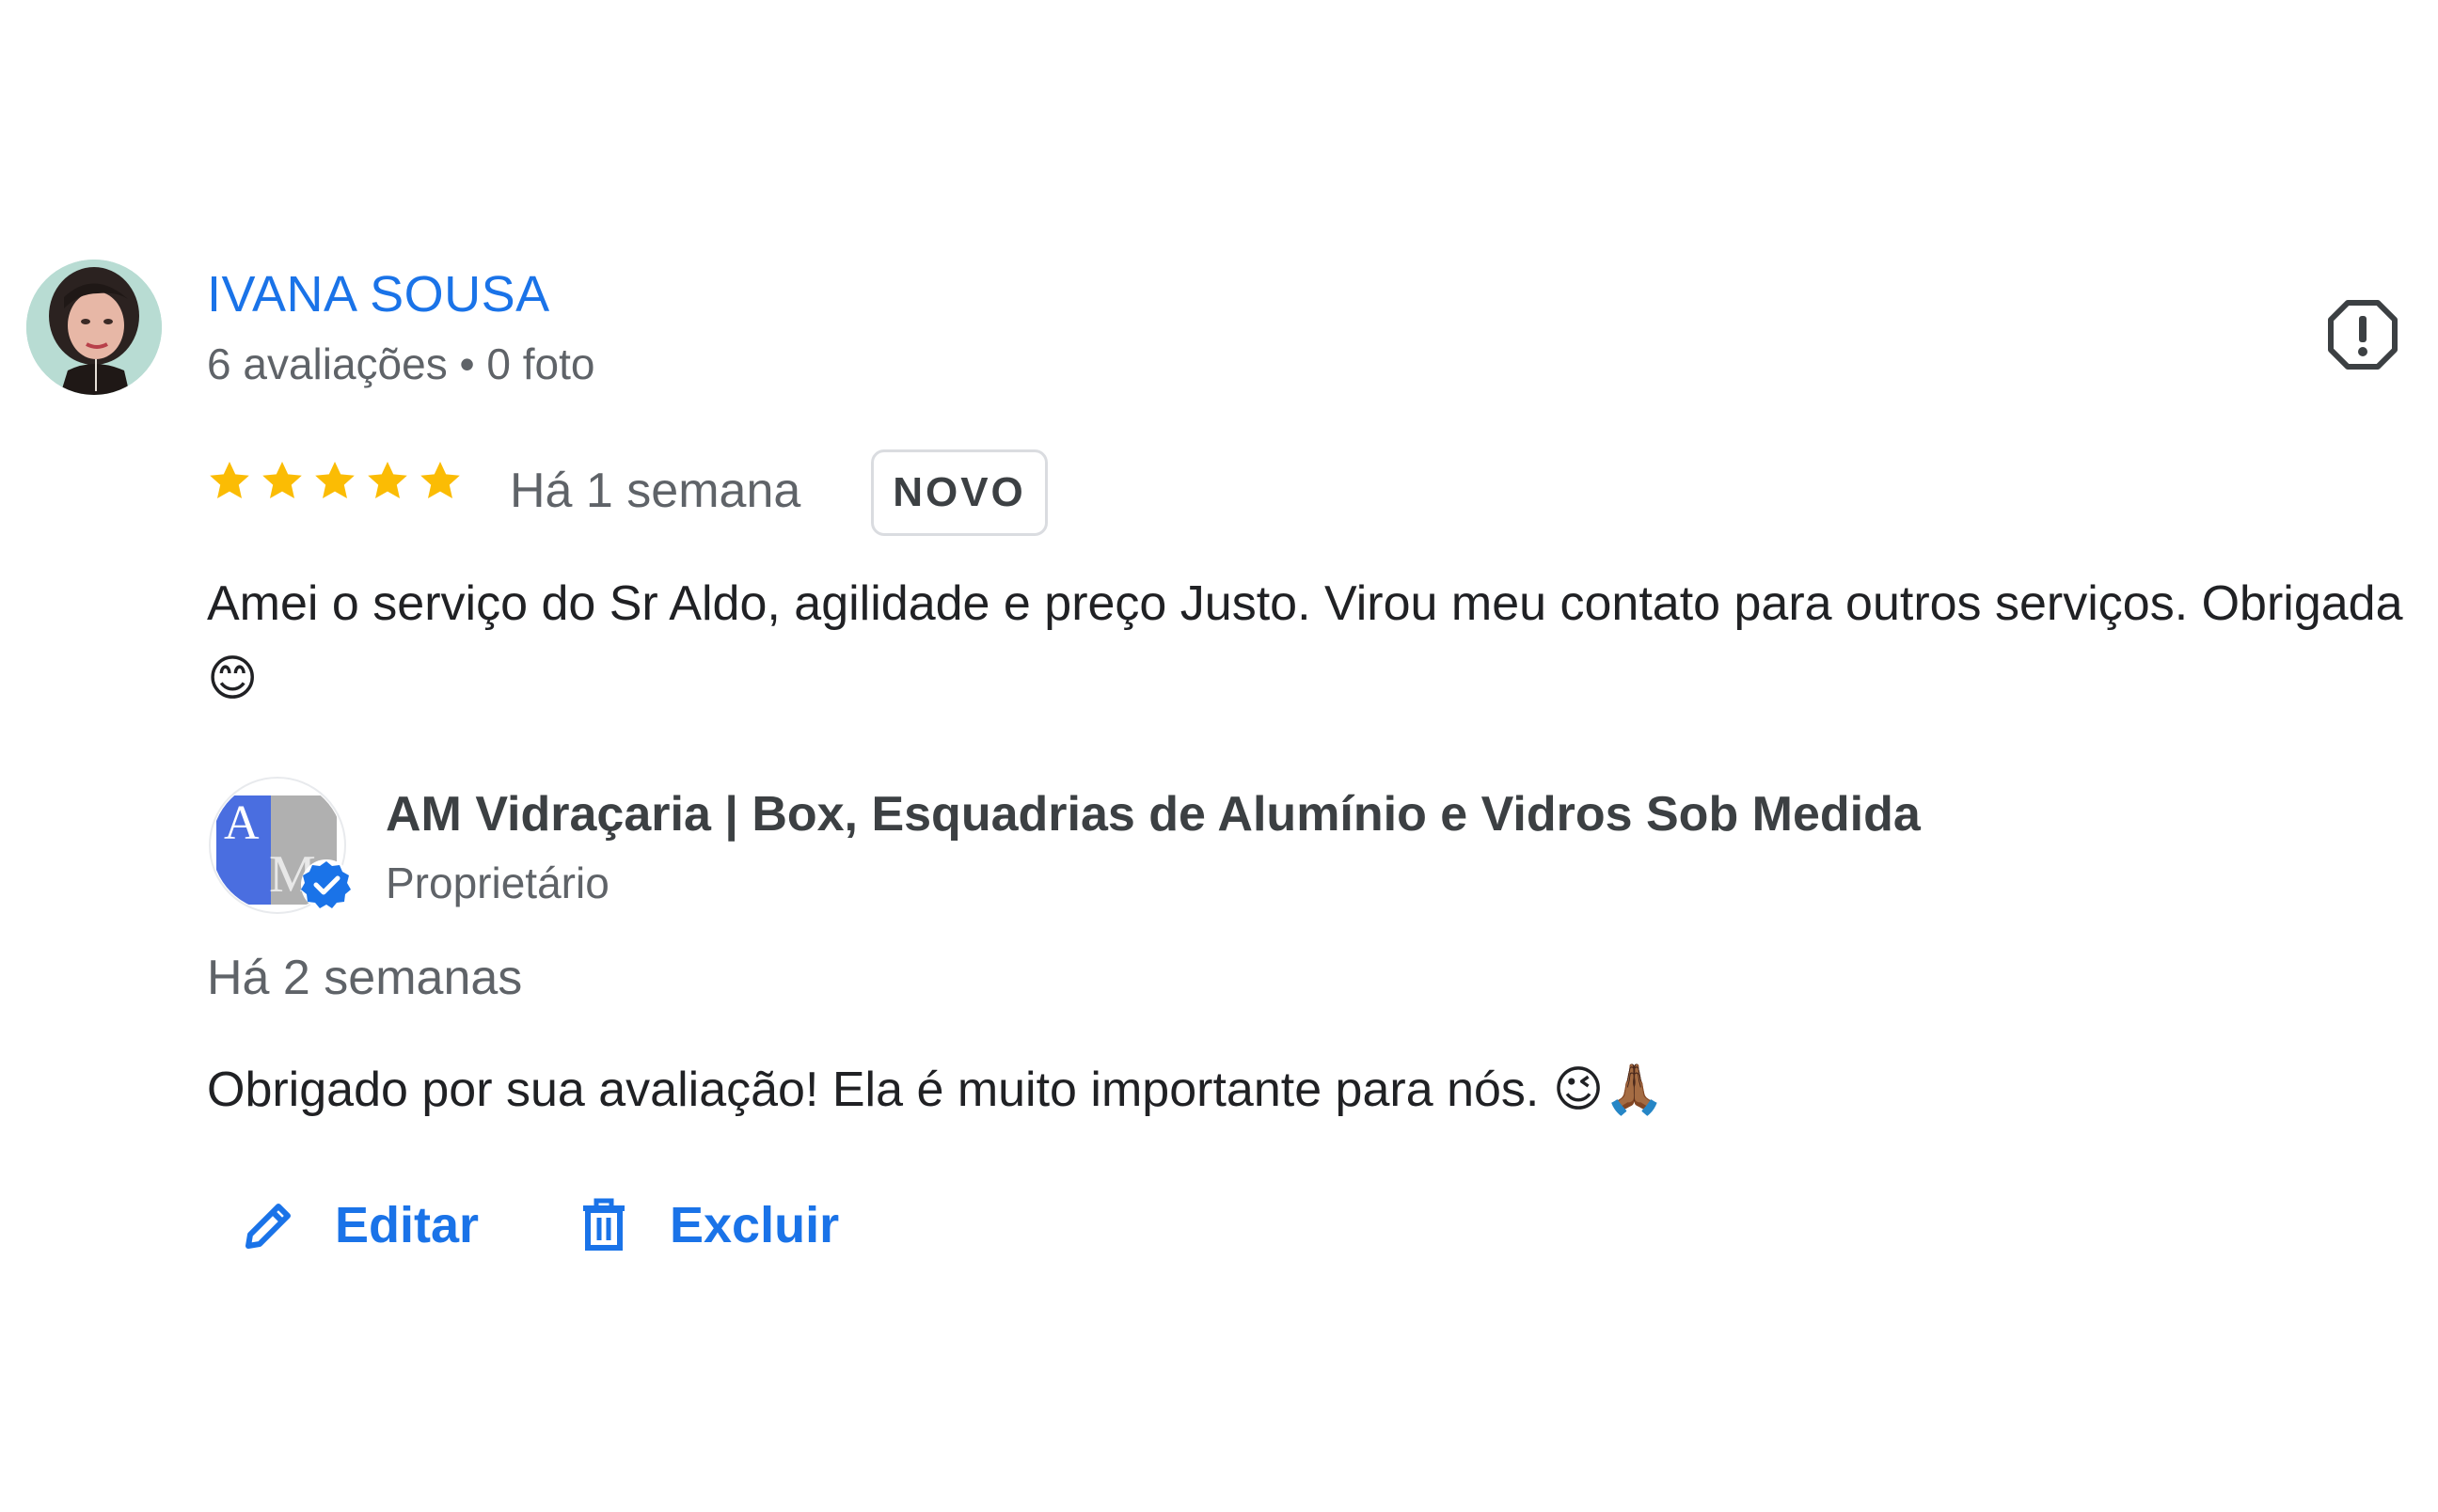 This screenshot has height=1512, width=2438. Describe the element at coordinates (326, 885) in the screenshot. I see `verified-check-icon` at that location.